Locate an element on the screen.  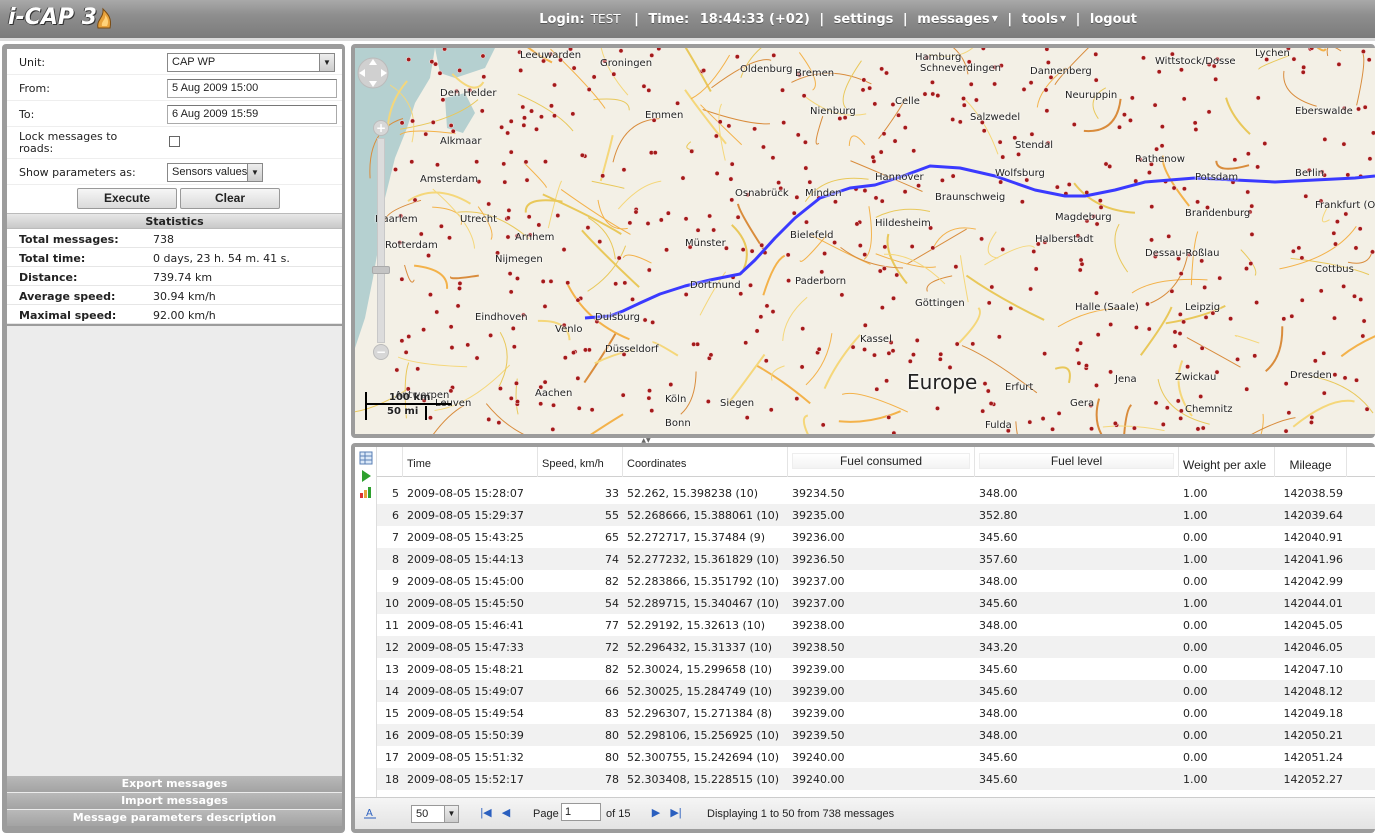
city-label: Erfurt is located at coordinates (1019, 387).